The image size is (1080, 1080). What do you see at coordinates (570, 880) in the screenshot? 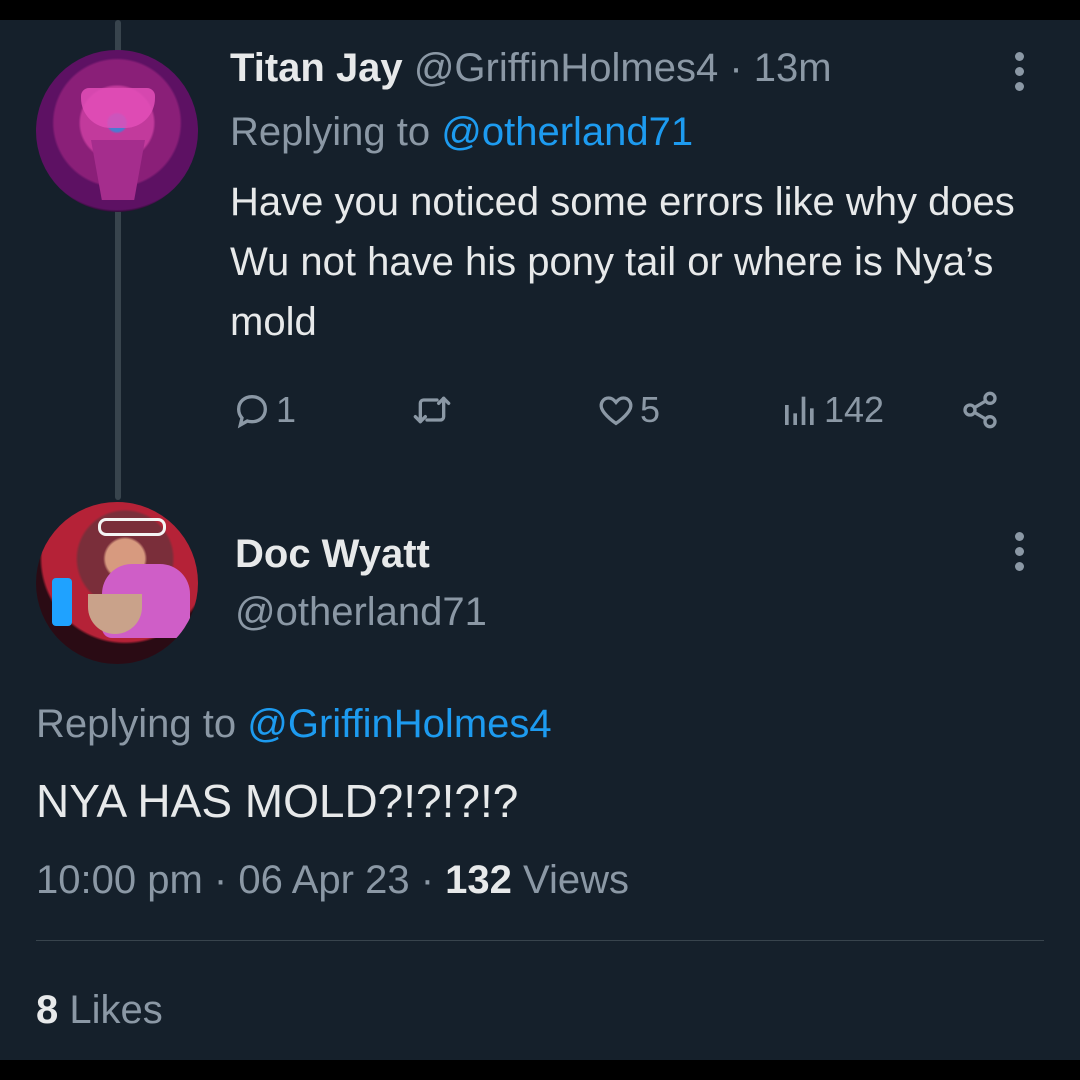
I see `views-label: Views` at bounding box center [570, 880].